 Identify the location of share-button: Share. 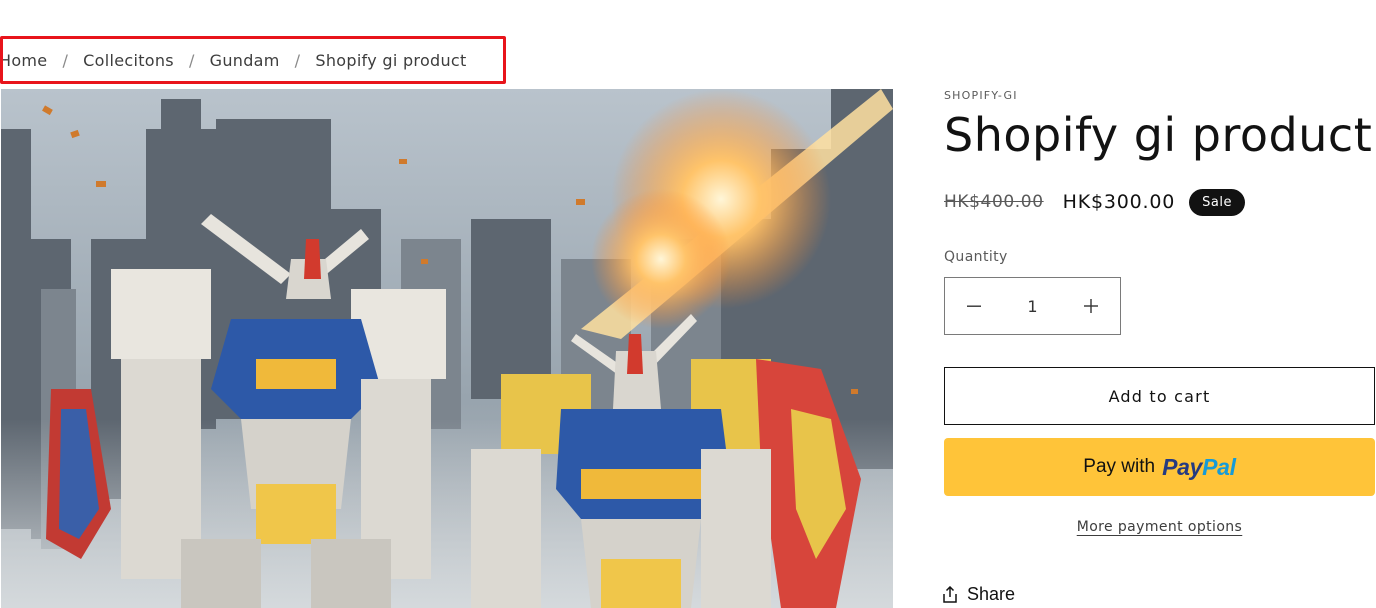
(978, 594).